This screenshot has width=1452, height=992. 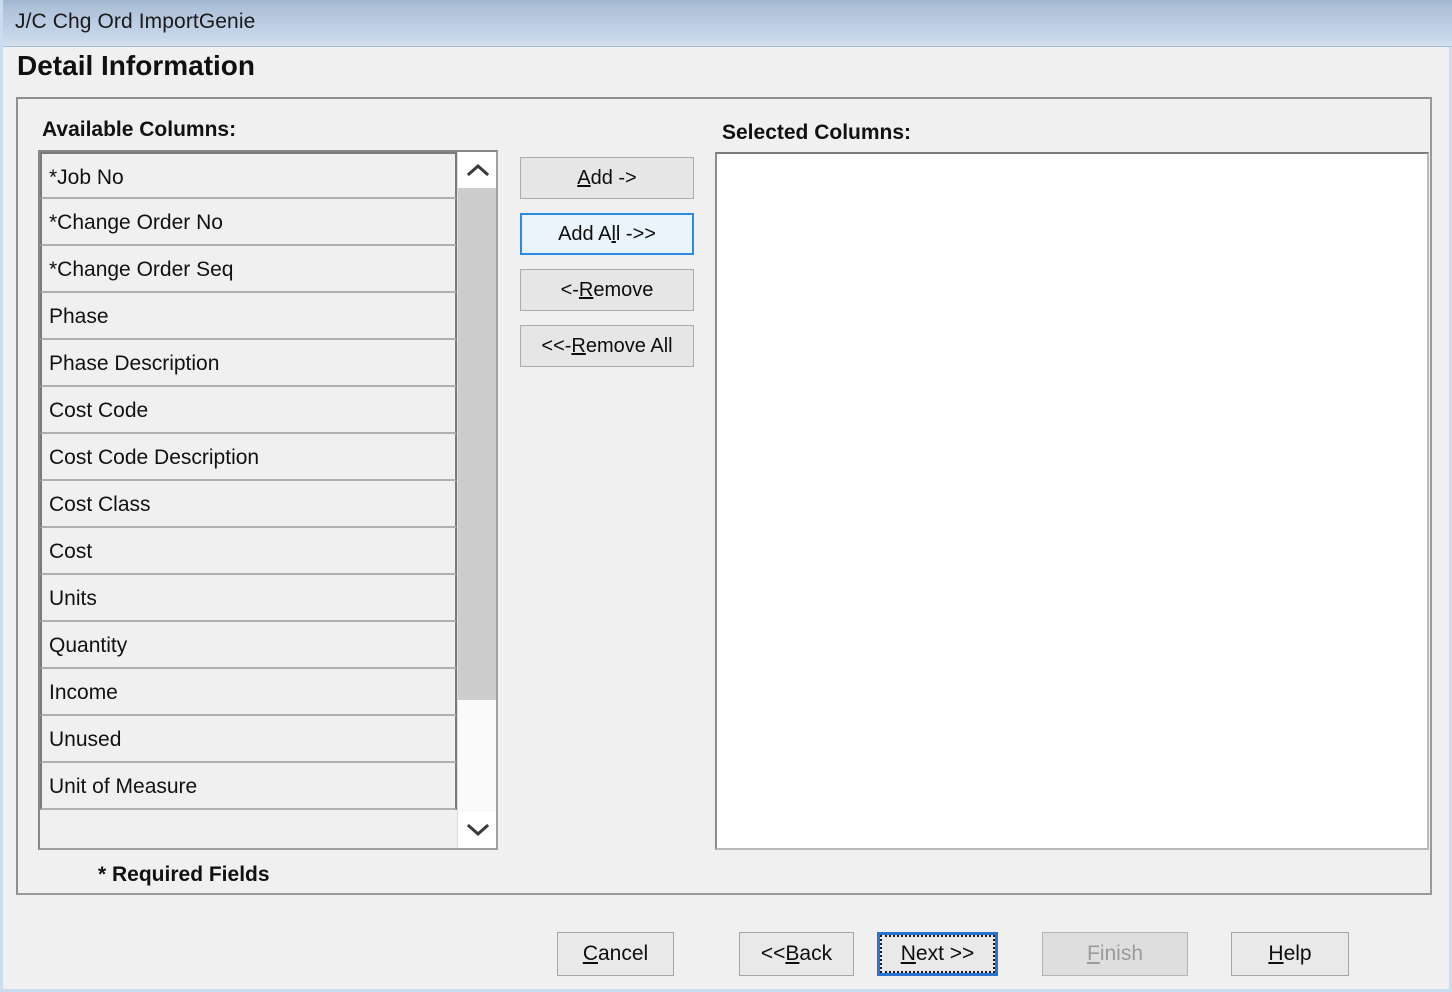 I want to click on remove-button: <- Remove, so click(x=607, y=290).